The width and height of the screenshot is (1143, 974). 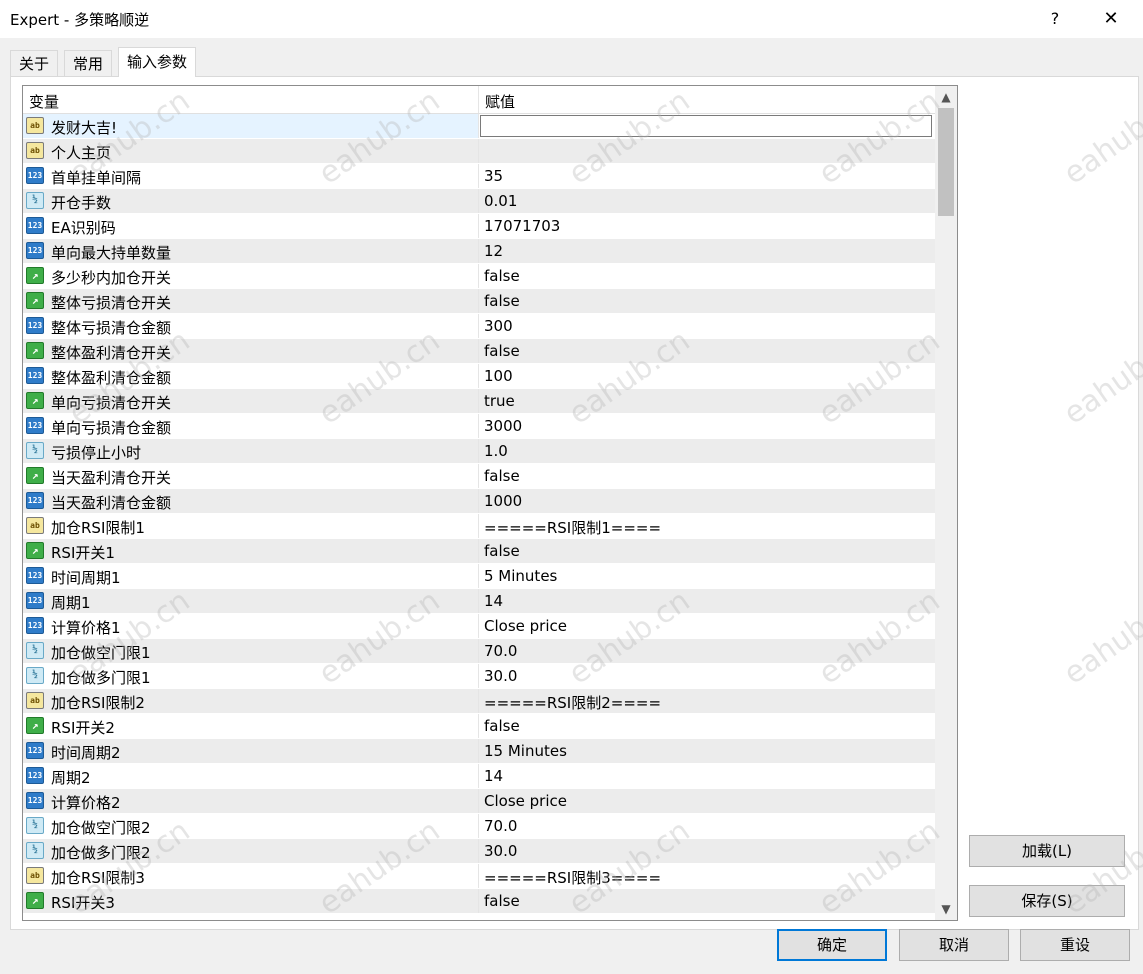 What do you see at coordinates (34, 63) in the screenshot?
I see `tab-about: 关于` at bounding box center [34, 63].